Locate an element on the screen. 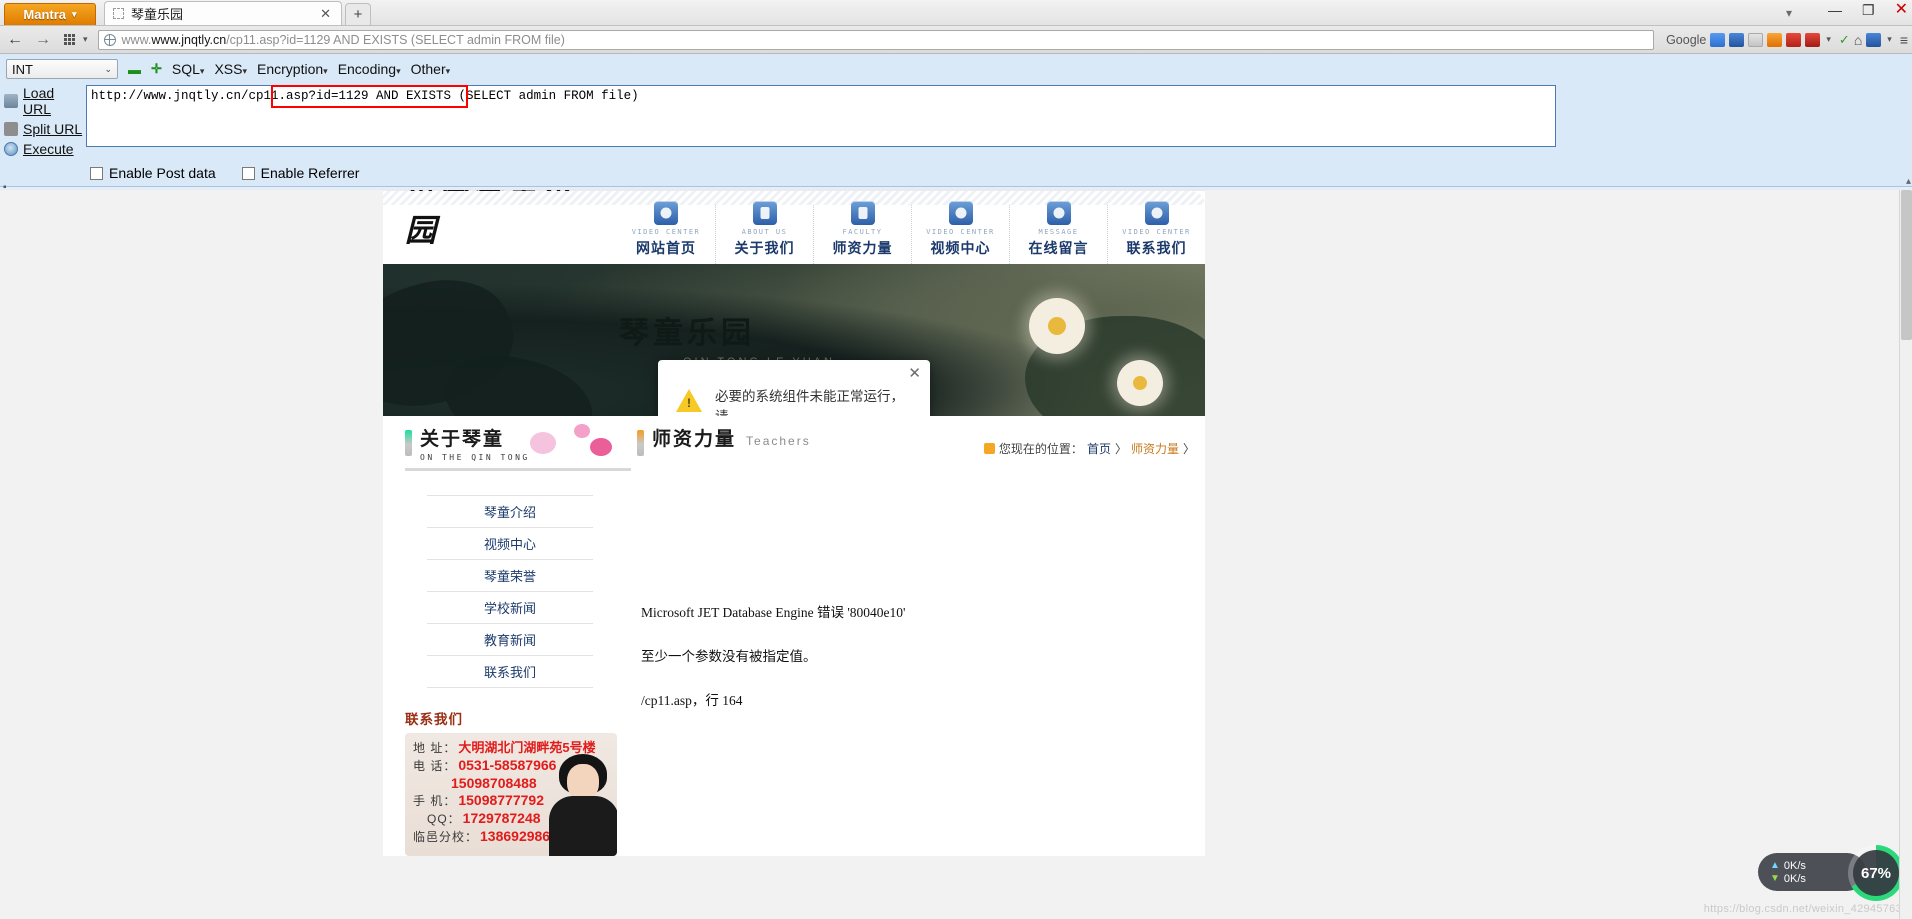  url-domain: www.jnqtly.cn is located at coordinates (189, 39).